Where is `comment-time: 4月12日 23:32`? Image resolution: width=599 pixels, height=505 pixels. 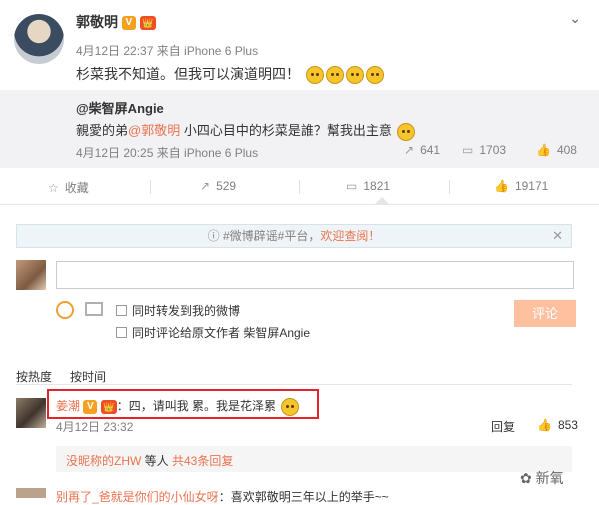 comment-time: 4月12日 23:32 is located at coordinates (95, 427).